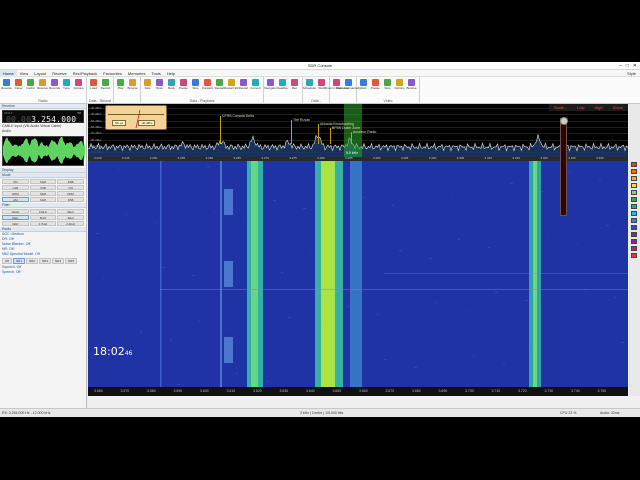 Image resolution: width=640 pixels, height=480 pixels. Describe the element at coordinates (43, 217) in the screenshot. I see `filter-button-5khz: 5kHz` at that location.